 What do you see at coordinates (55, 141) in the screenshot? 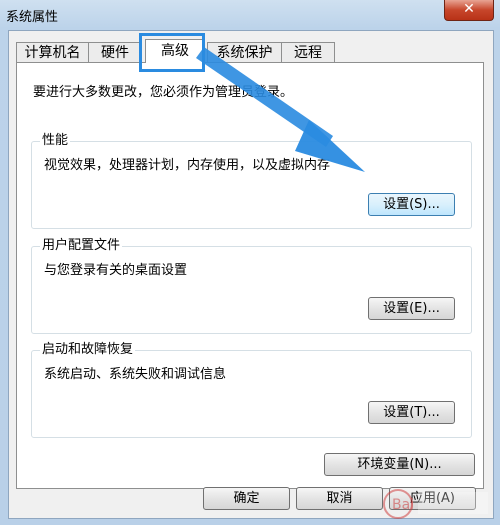
I see `performance-title: 性能` at bounding box center [55, 141].